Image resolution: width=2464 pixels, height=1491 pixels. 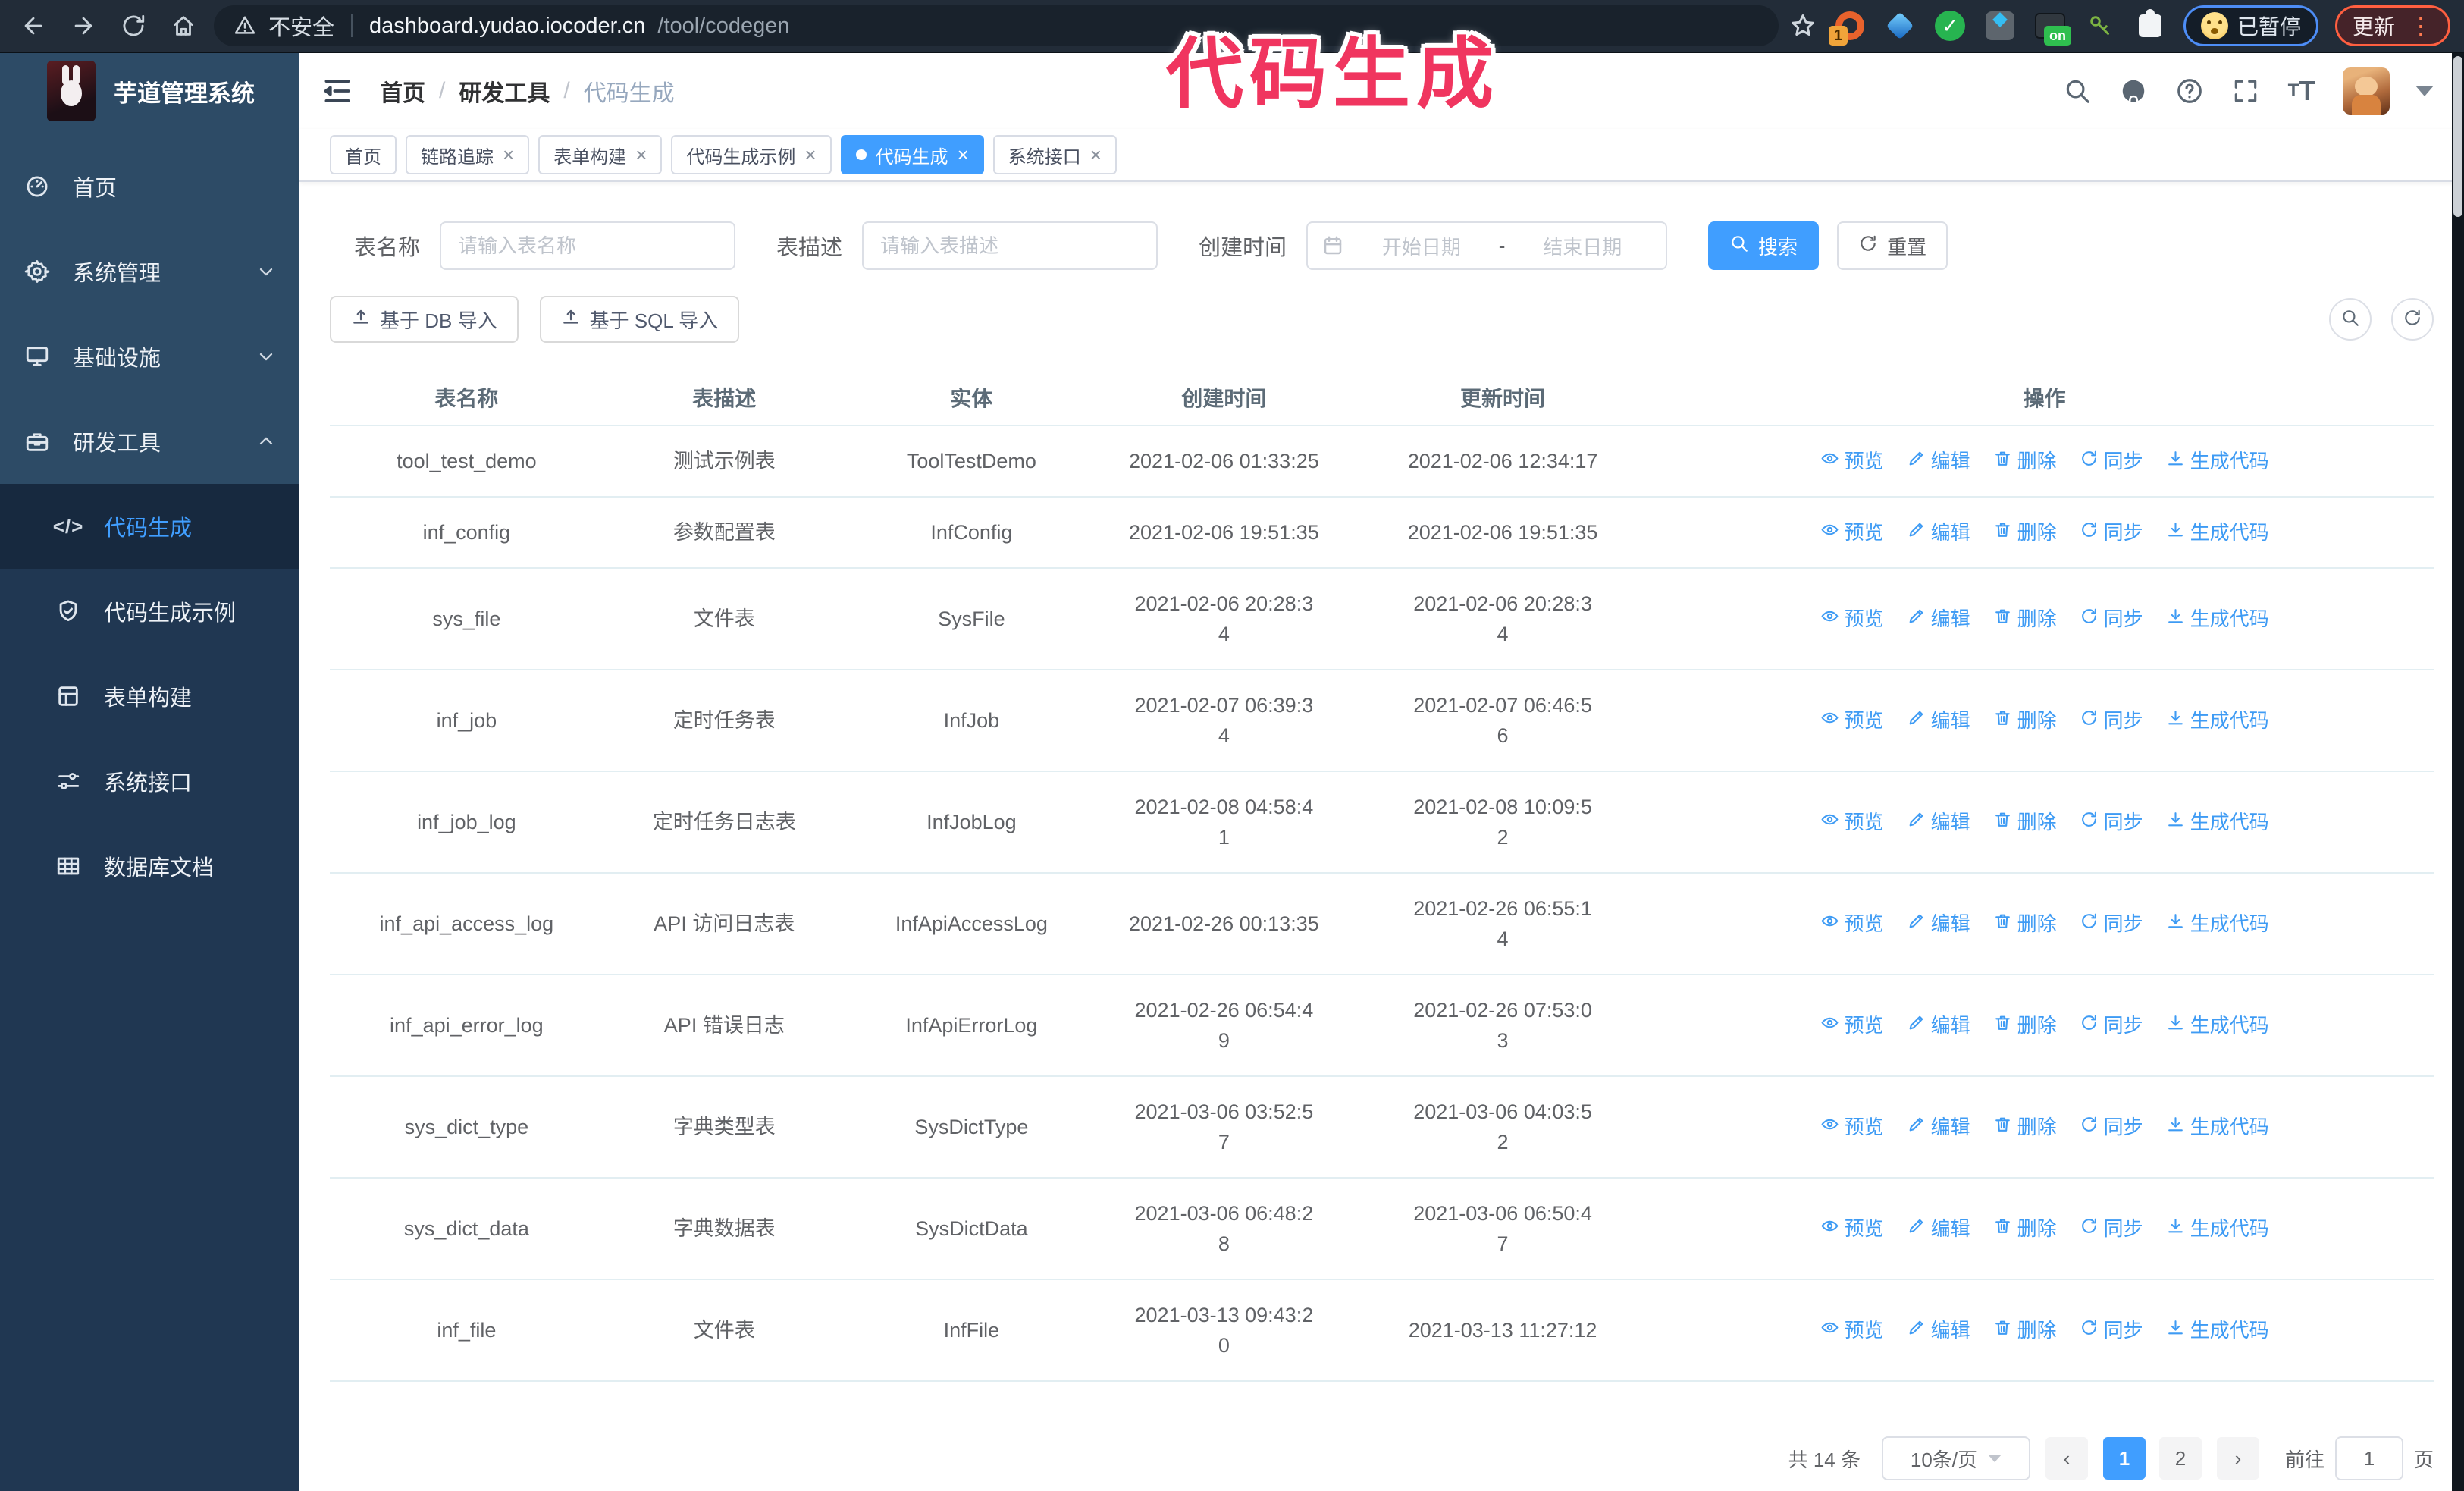 I want to click on github-icon, so click(x=2133, y=91).